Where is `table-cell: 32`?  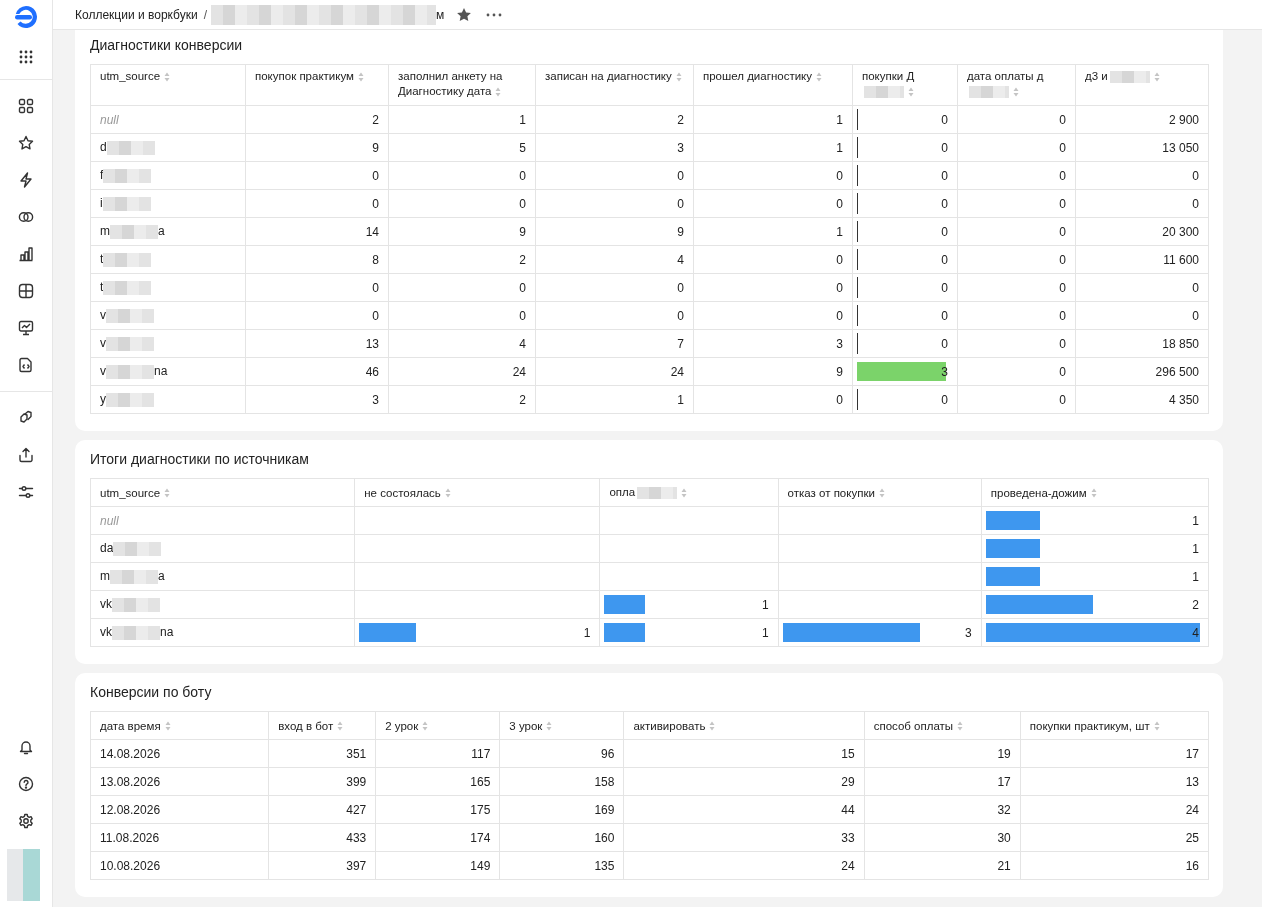 table-cell: 32 is located at coordinates (942, 809).